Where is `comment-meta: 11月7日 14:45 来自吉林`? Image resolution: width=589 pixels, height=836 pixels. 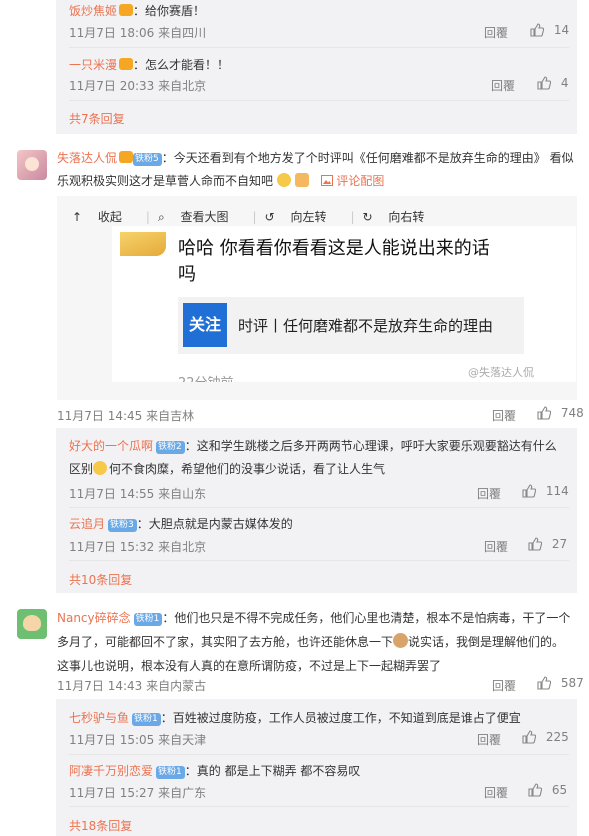 comment-meta: 11月7日 14:45 来自吉林 is located at coordinates (126, 416).